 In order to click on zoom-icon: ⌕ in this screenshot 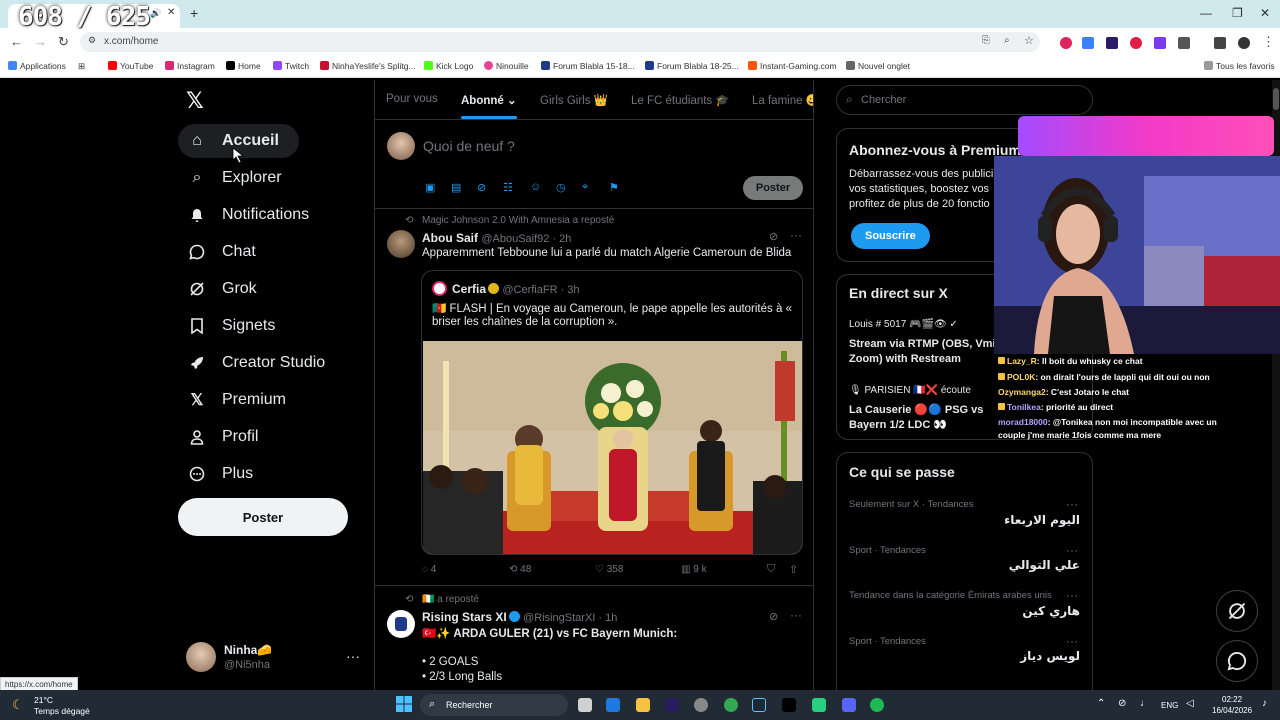, I will do `click(1007, 40)`.